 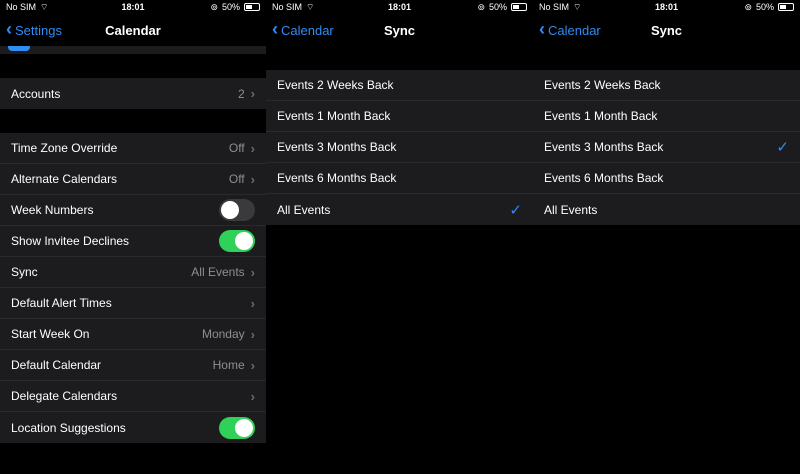 What do you see at coordinates (223, 334) in the screenshot?
I see `row-value: Monday` at bounding box center [223, 334].